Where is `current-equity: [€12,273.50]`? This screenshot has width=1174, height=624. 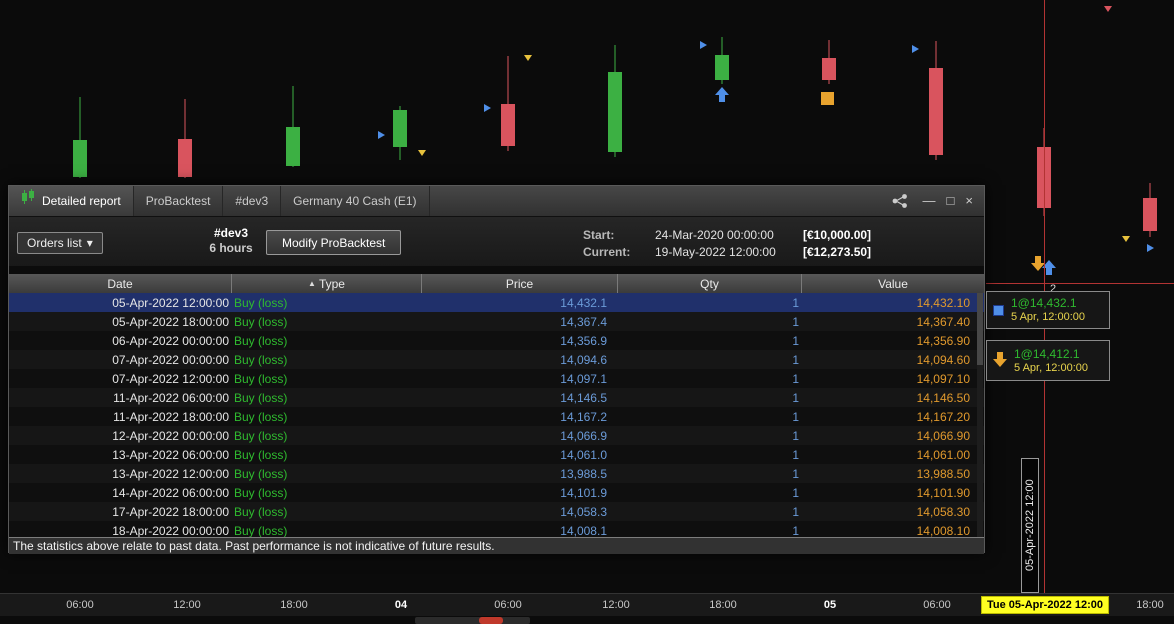 current-equity: [€12,273.50] is located at coordinates (837, 252).